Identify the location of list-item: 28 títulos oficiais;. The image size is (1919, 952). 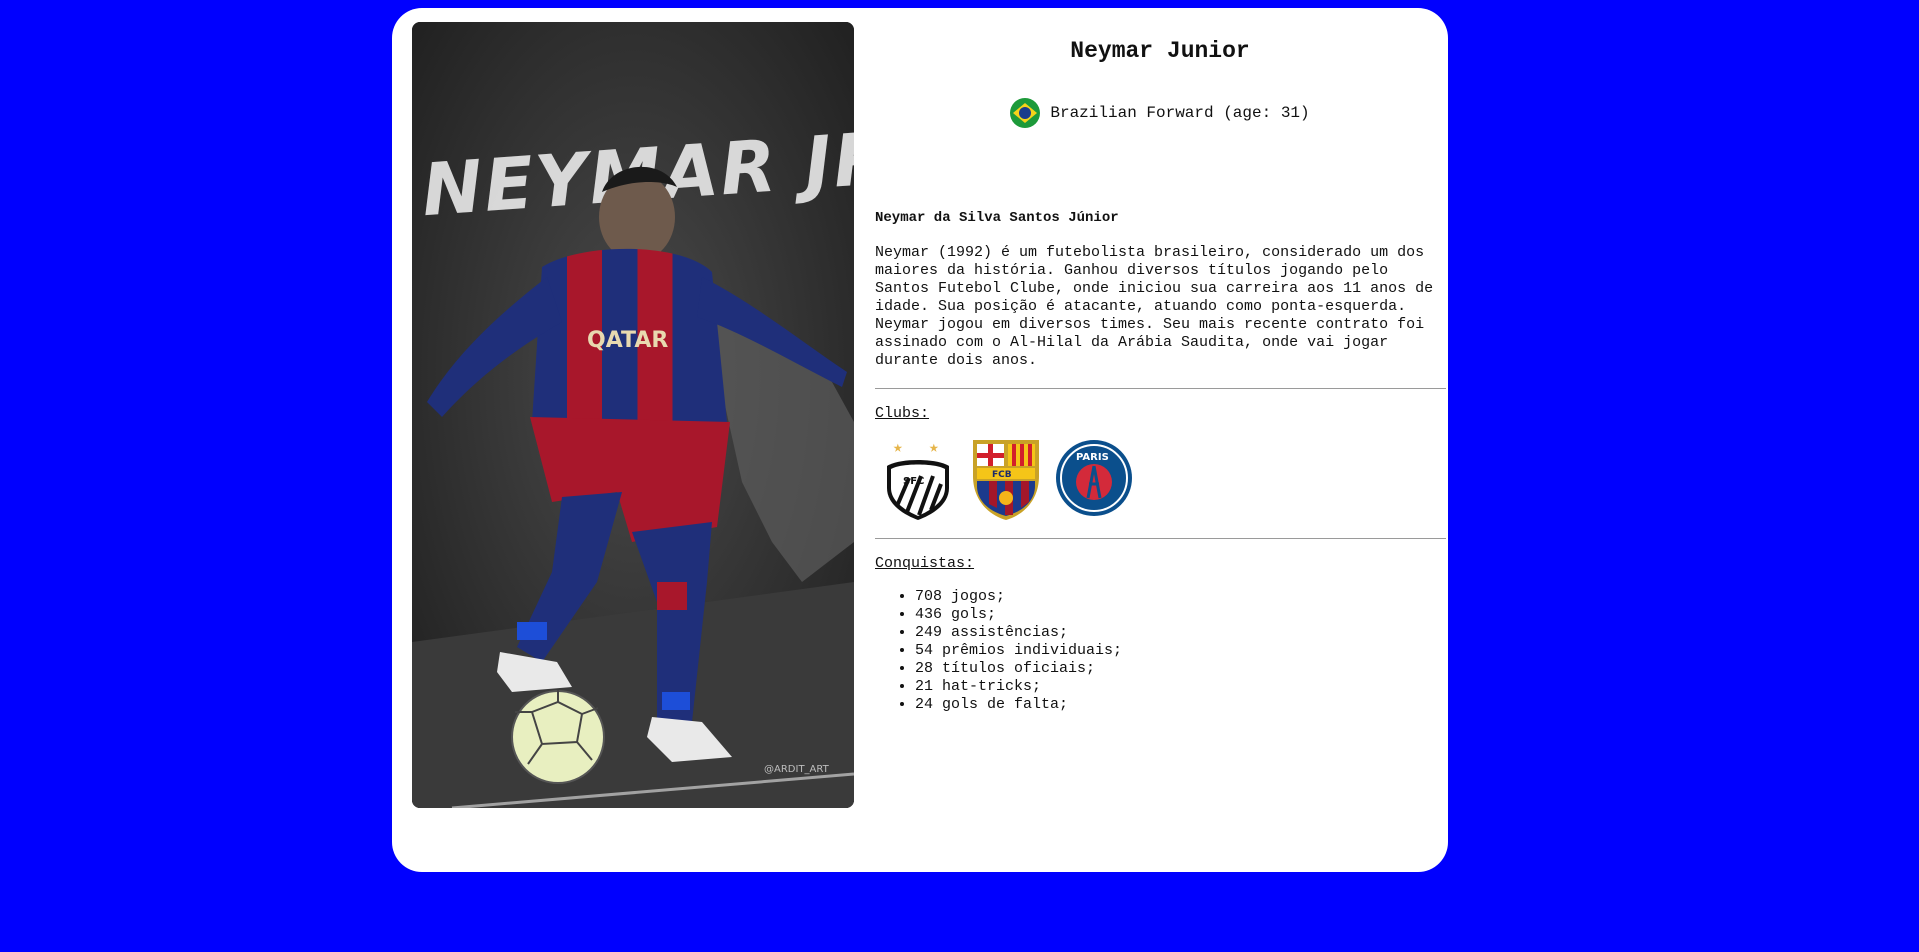
(1180, 669).